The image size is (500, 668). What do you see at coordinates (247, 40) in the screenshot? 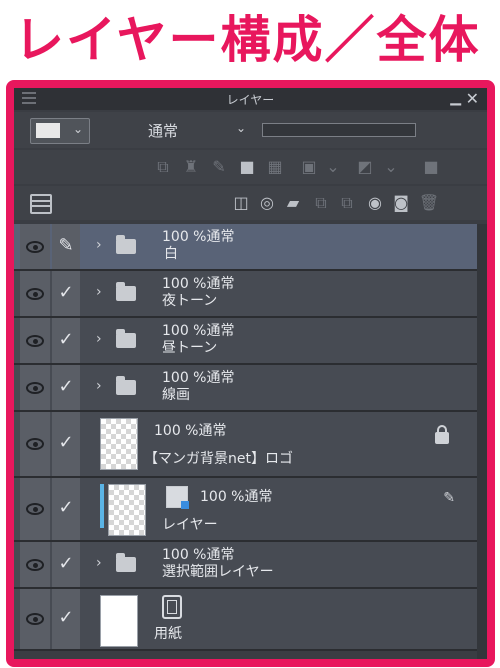
I see `page-heading: レイヤー構成／全体` at bounding box center [247, 40].